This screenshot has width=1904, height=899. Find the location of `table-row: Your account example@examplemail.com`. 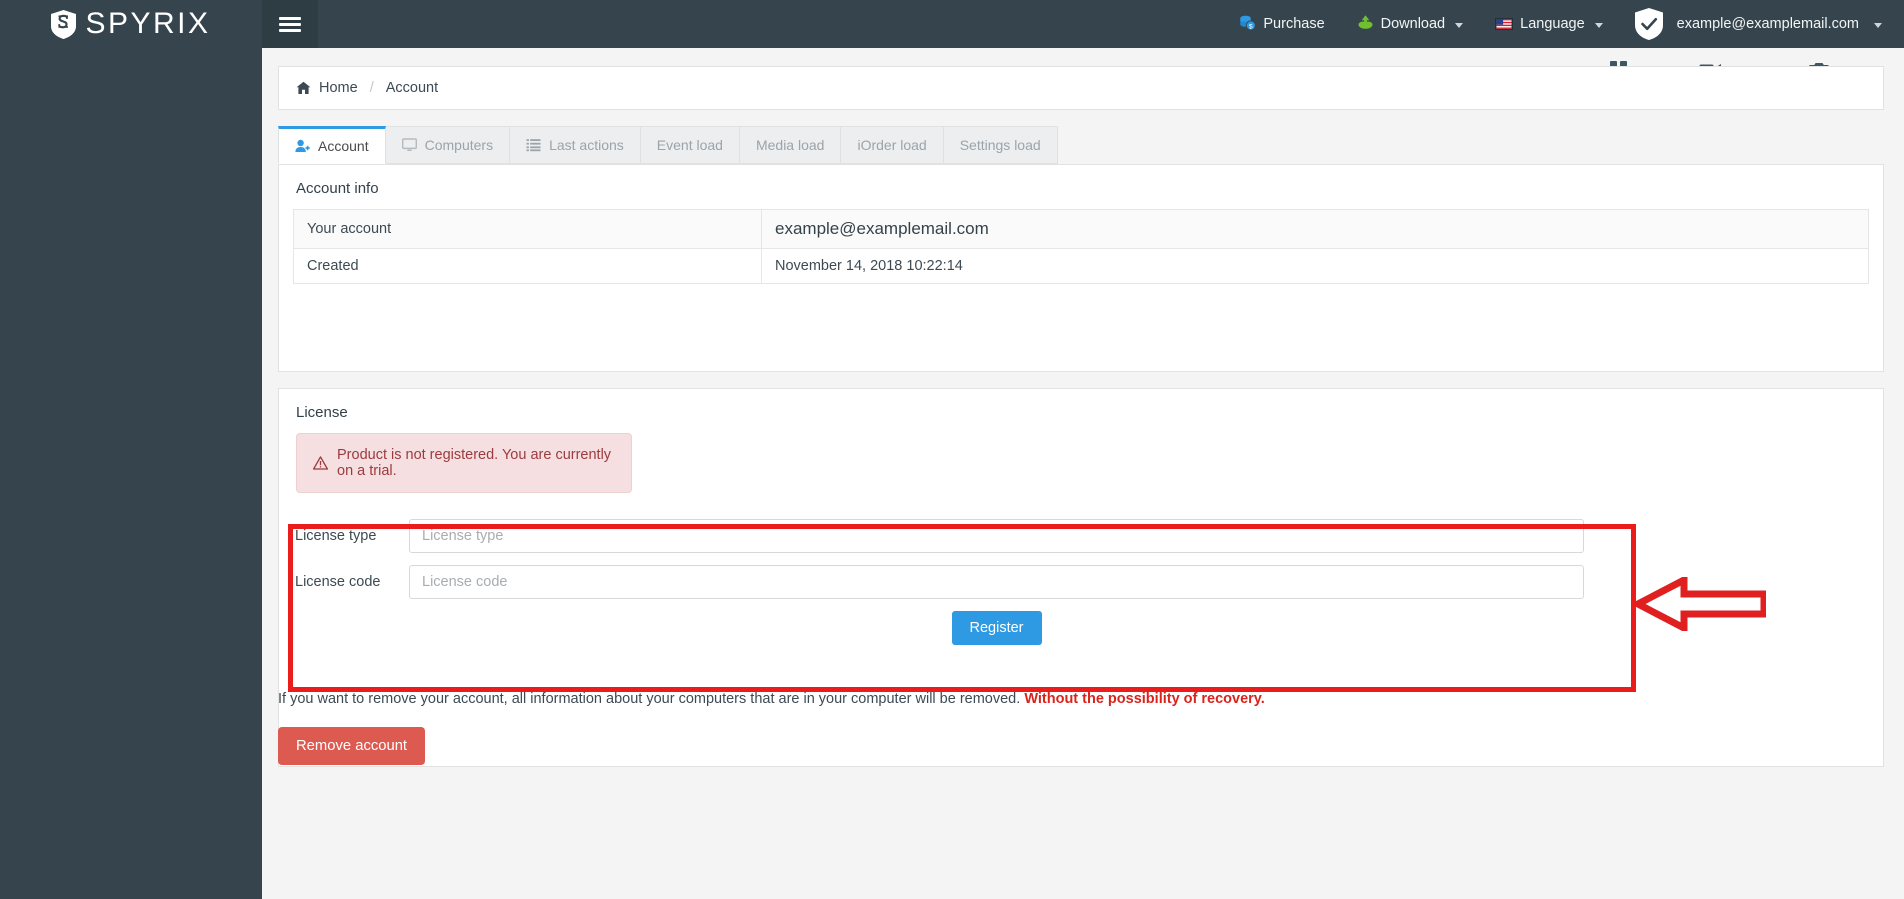

table-row: Your account example@examplemail.com is located at coordinates (1081, 229).